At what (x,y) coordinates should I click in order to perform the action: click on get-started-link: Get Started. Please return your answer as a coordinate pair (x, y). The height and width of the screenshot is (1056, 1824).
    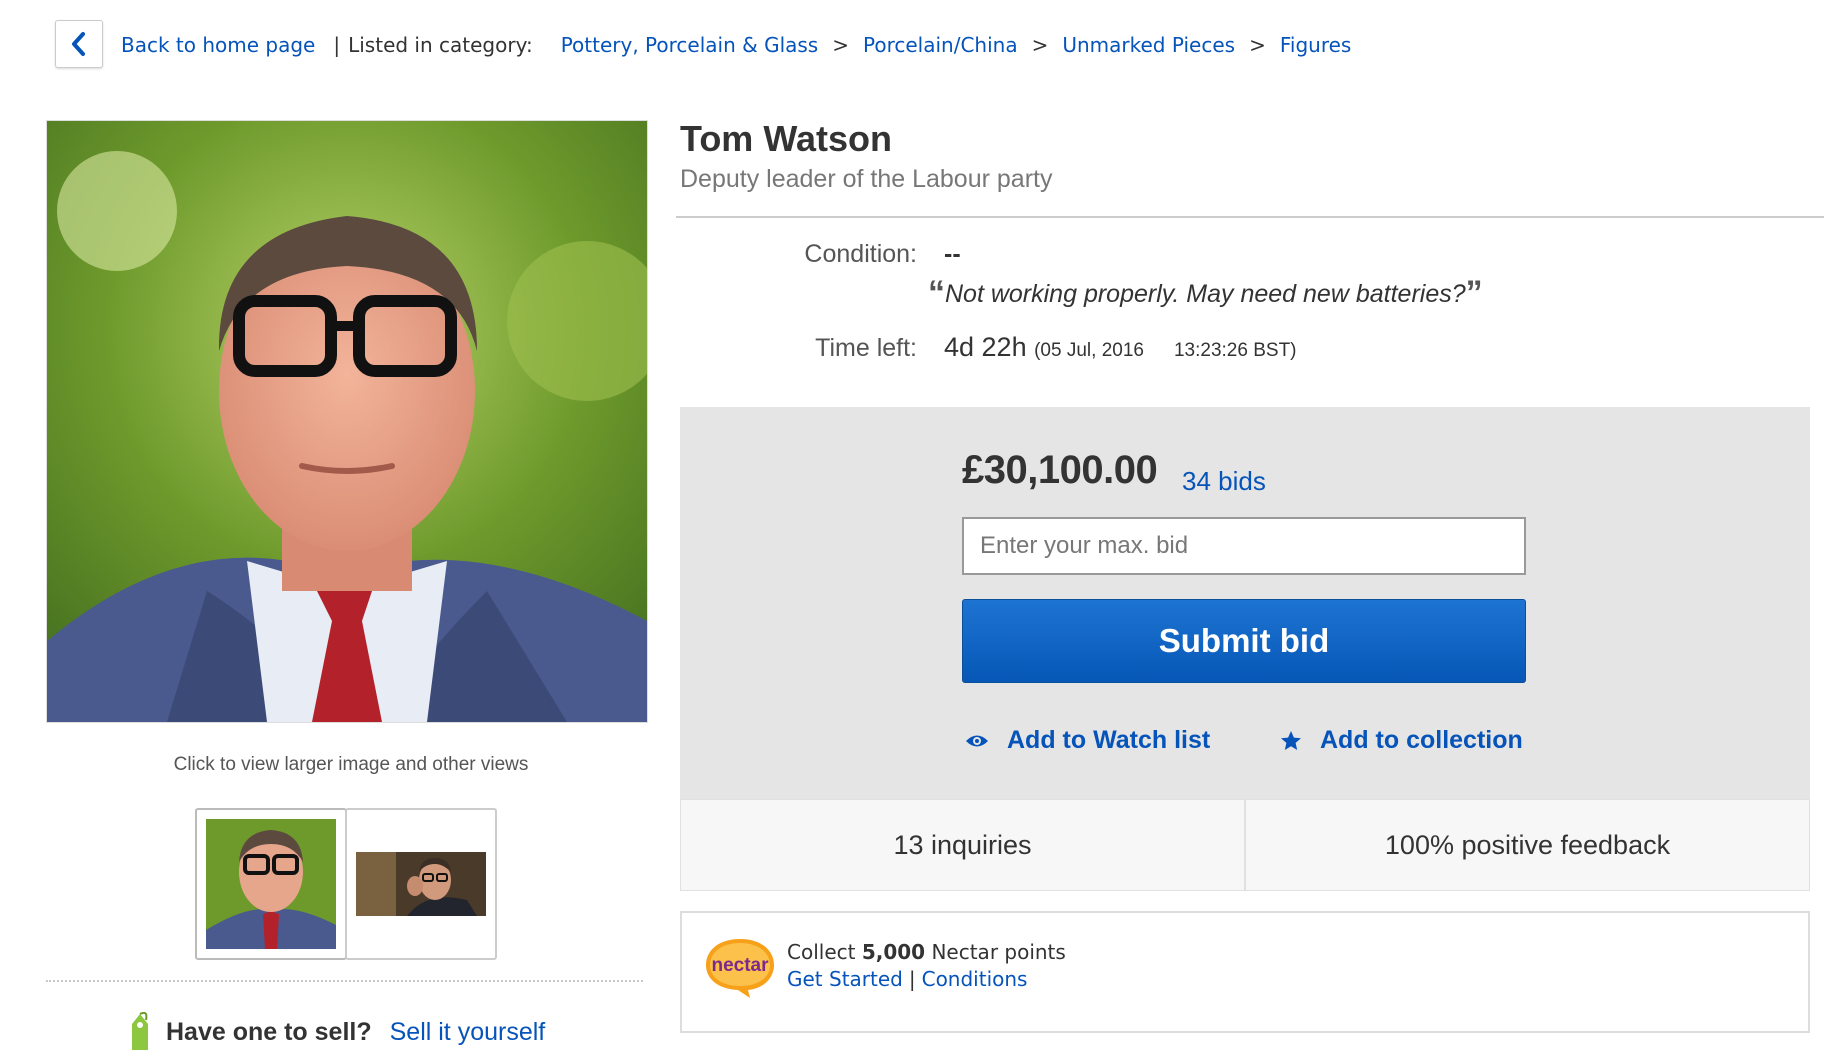
    Looking at the image, I should click on (845, 979).